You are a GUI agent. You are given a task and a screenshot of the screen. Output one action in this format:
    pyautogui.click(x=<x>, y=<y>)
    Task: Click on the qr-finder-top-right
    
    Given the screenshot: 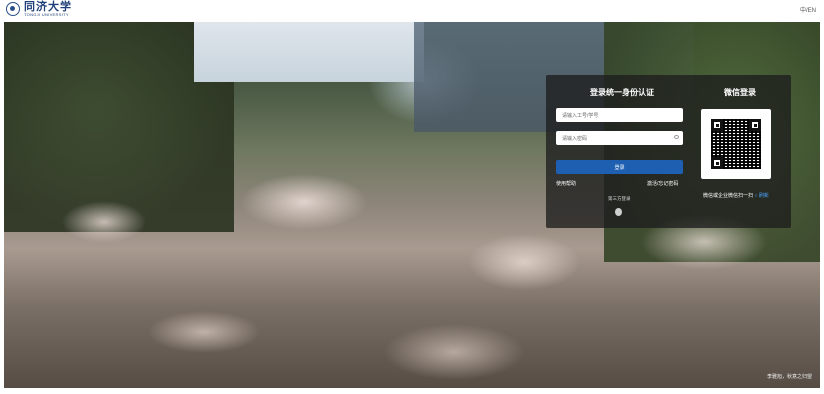 What is the action you would take?
    pyautogui.click(x=755, y=125)
    